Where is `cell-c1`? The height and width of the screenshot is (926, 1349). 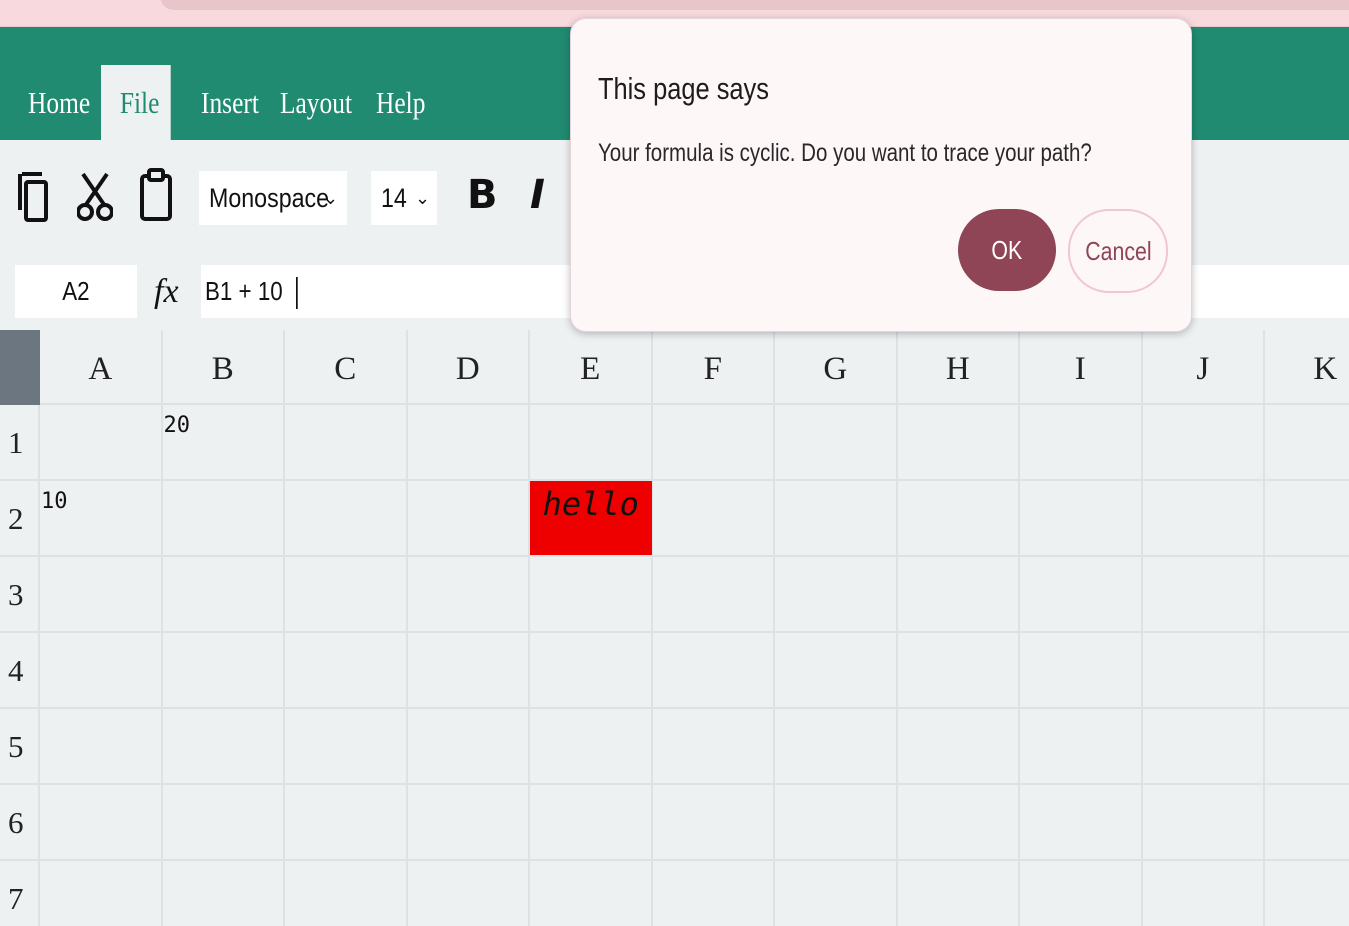
cell-c1 is located at coordinates (346, 443).